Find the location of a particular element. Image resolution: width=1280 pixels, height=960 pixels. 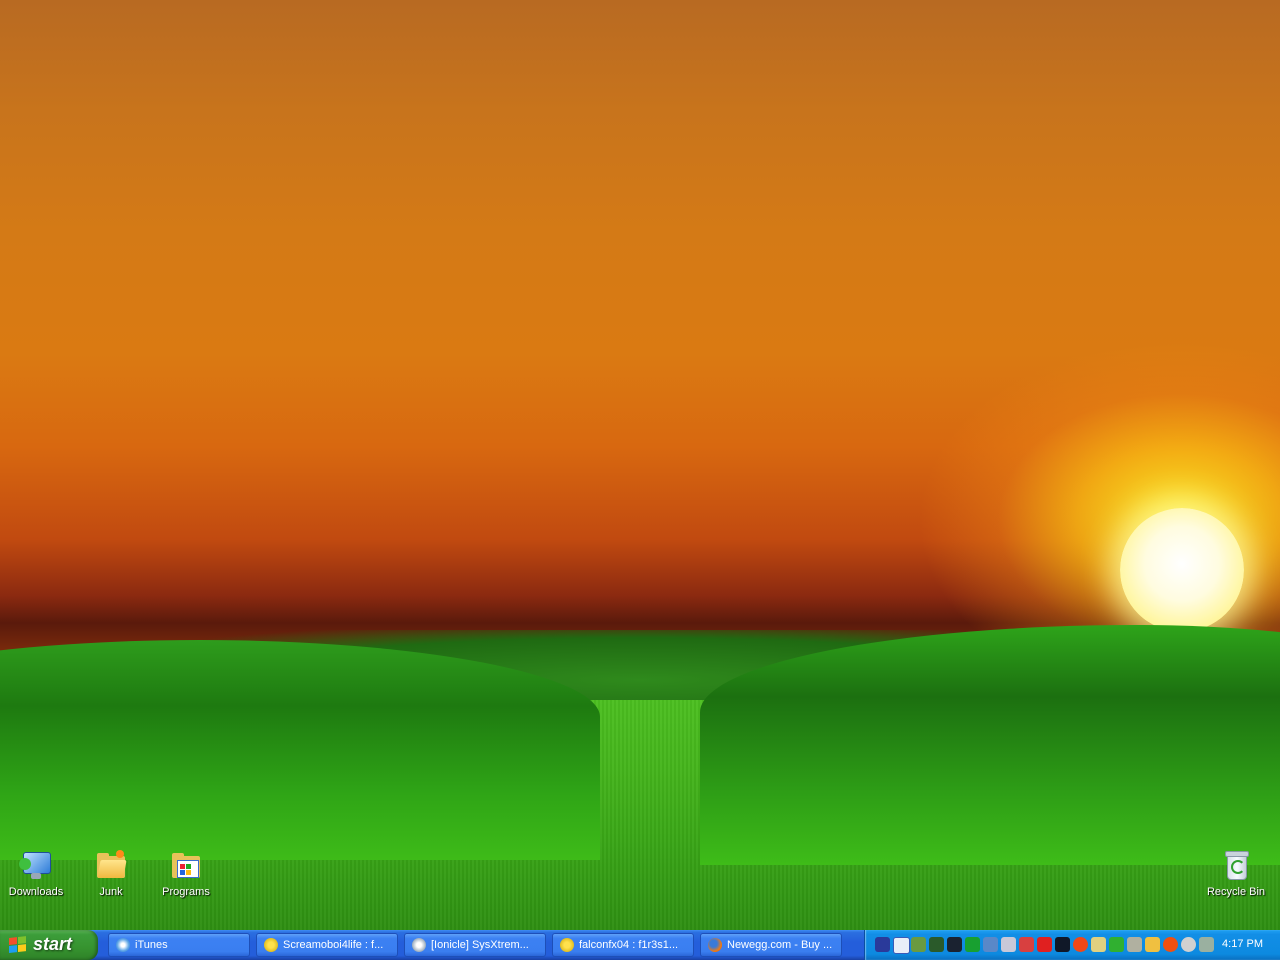

start-button: start is located at coordinates (49, 945).